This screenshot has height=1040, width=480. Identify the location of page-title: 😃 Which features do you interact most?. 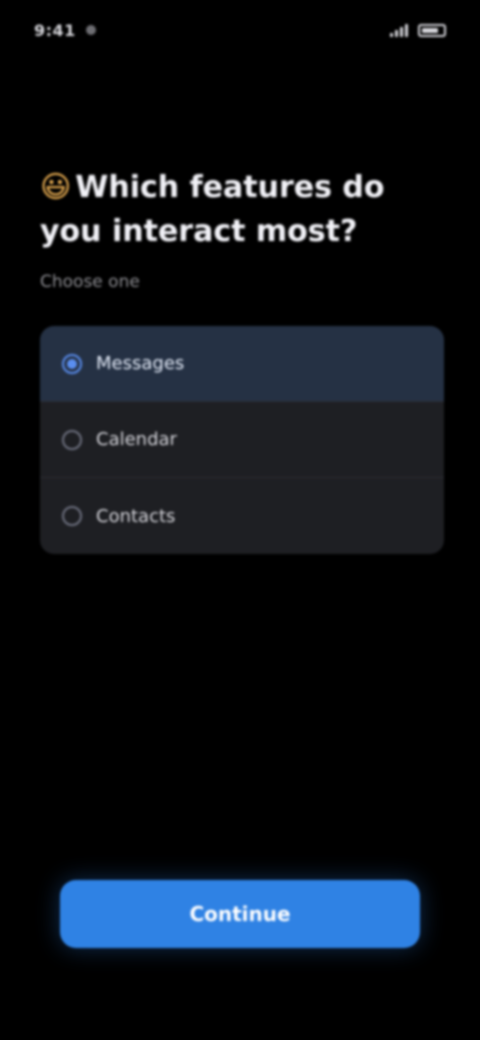
(240, 210).